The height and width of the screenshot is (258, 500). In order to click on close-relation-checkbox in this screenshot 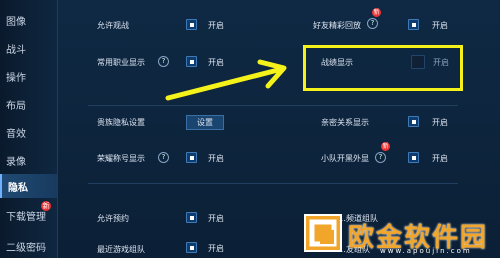, I will do `click(413, 121)`.